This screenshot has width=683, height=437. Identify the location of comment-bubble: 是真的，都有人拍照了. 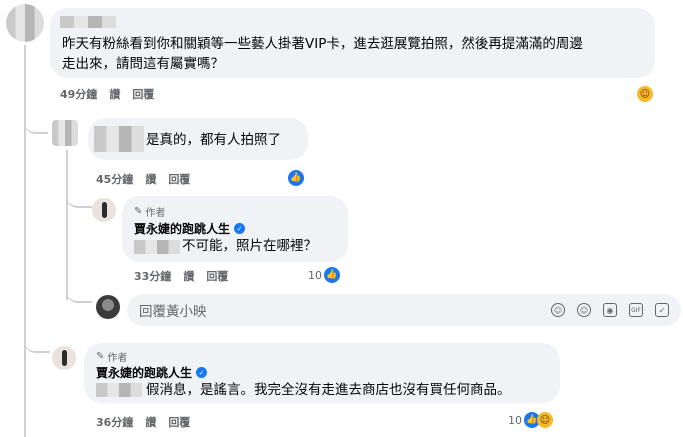
(198, 139).